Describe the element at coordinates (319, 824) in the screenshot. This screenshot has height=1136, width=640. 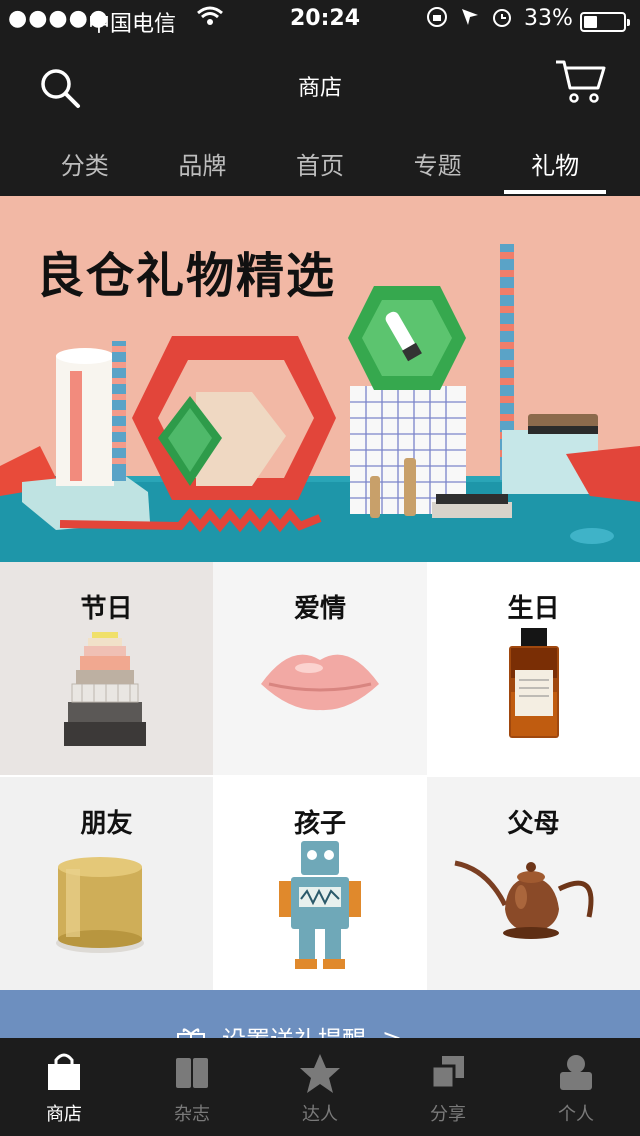
I see `category-label: 孩子` at that location.